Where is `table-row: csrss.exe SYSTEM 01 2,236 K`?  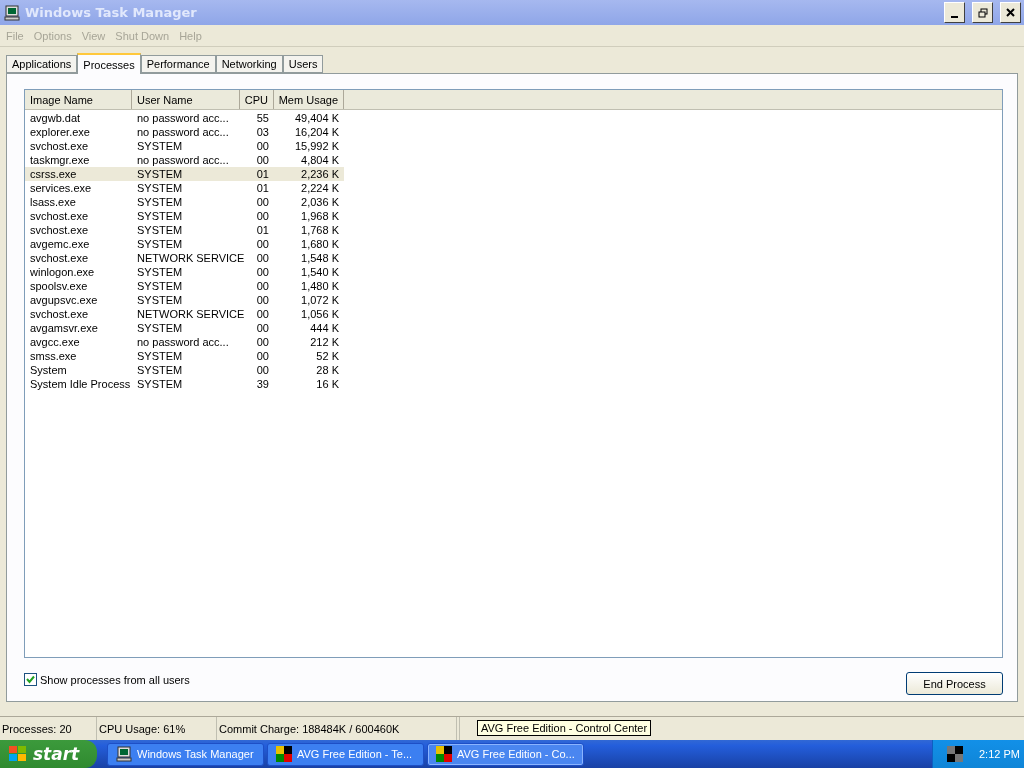 table-row: csrss.exe SYSTEM 01 2,236 K is located at coordinates (184, 174).